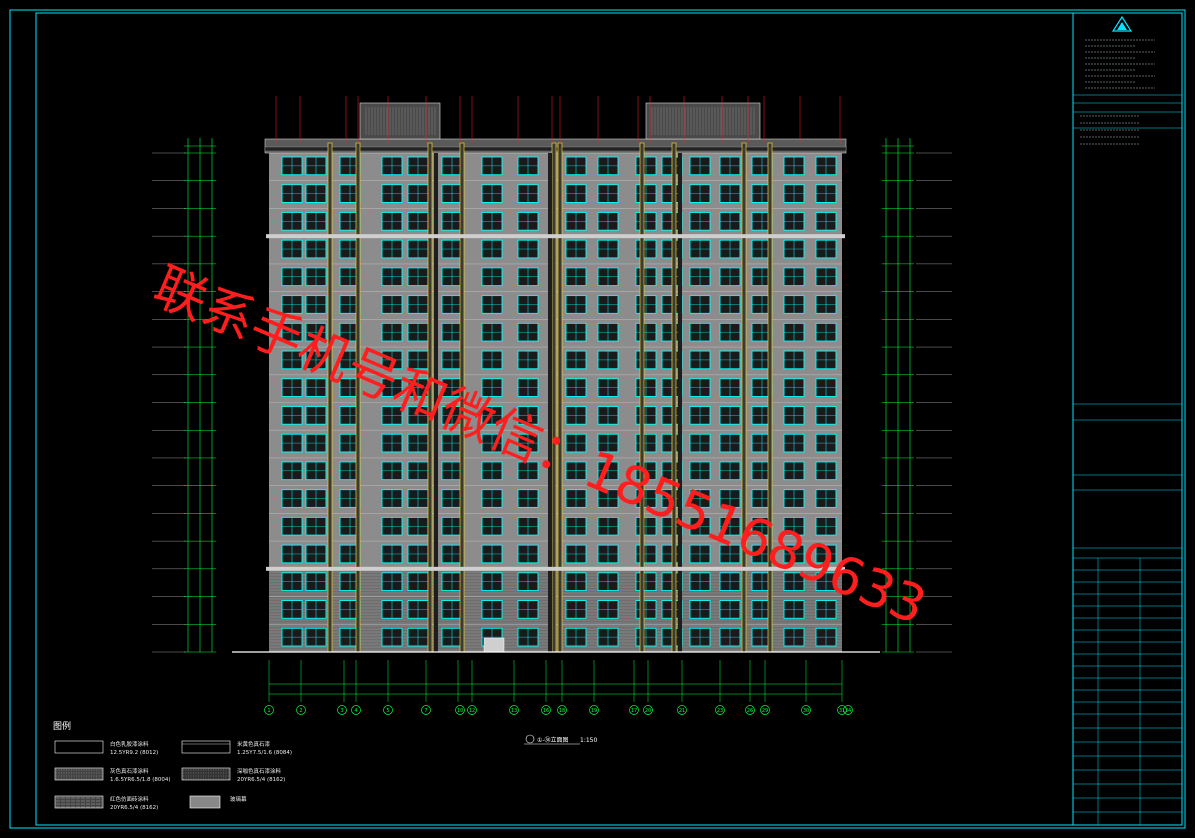 The image size is (1195, 838). I want to click on axis-label: 26, so click(750, 711).